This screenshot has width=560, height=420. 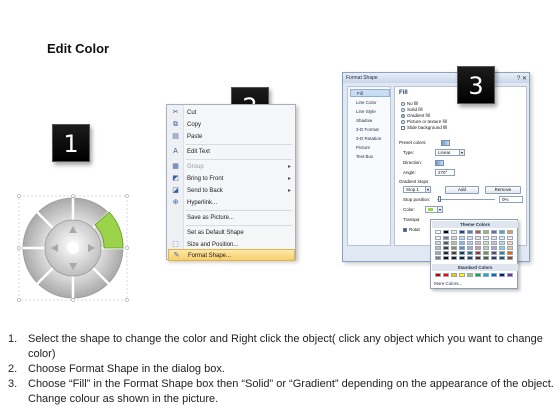 I want to click on stop-select: Stop 1 ▾, so click(x=417, y=189).